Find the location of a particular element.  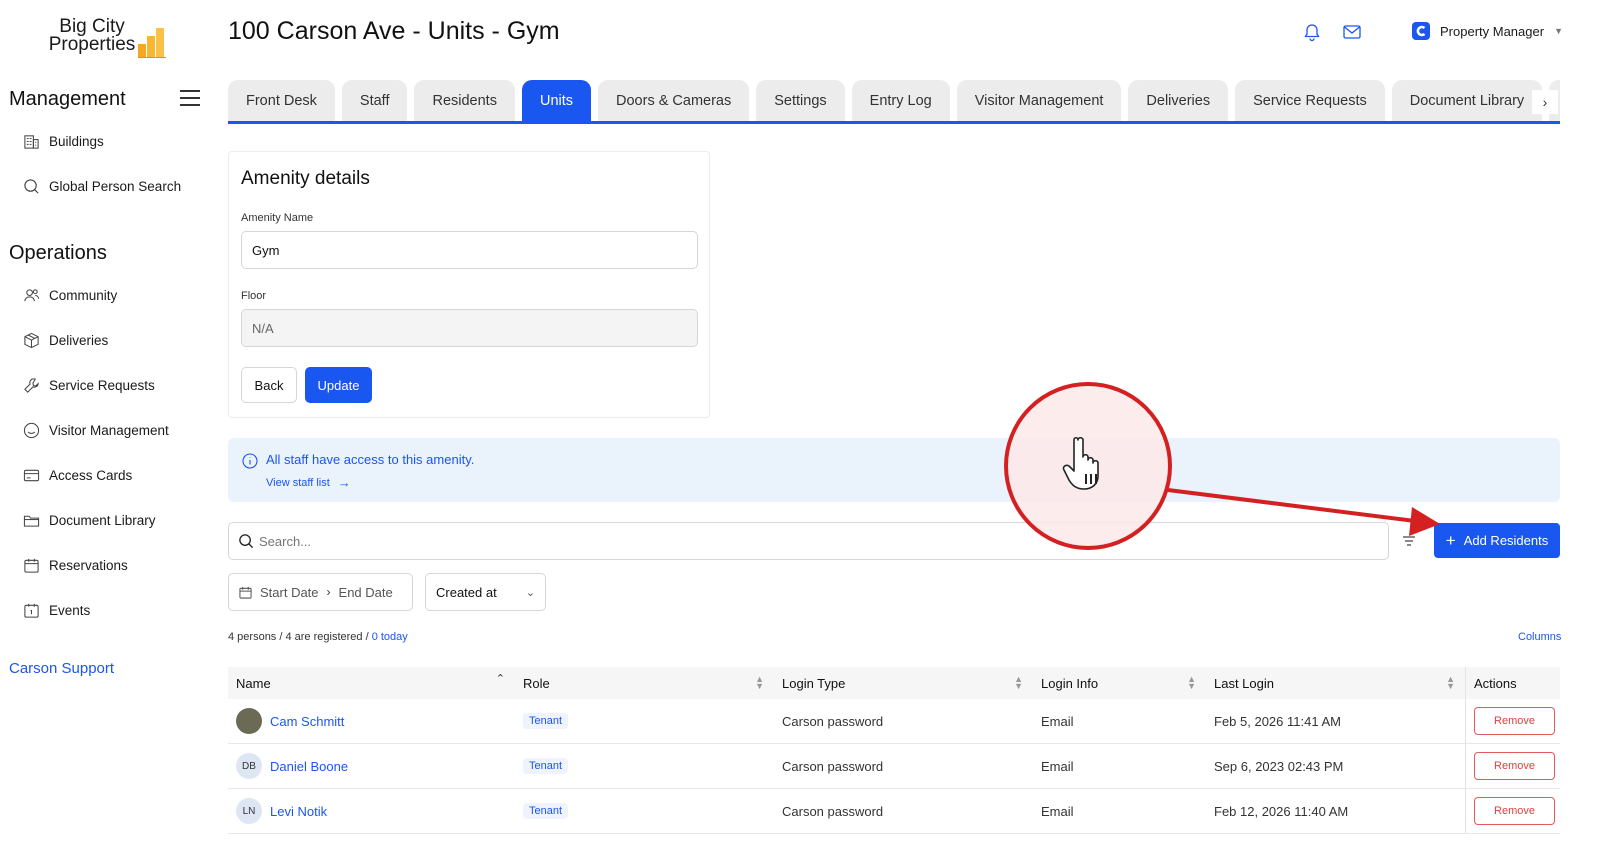

sidebar-item-global-person-search: Global Person Search is located at coordinates (102, 186).